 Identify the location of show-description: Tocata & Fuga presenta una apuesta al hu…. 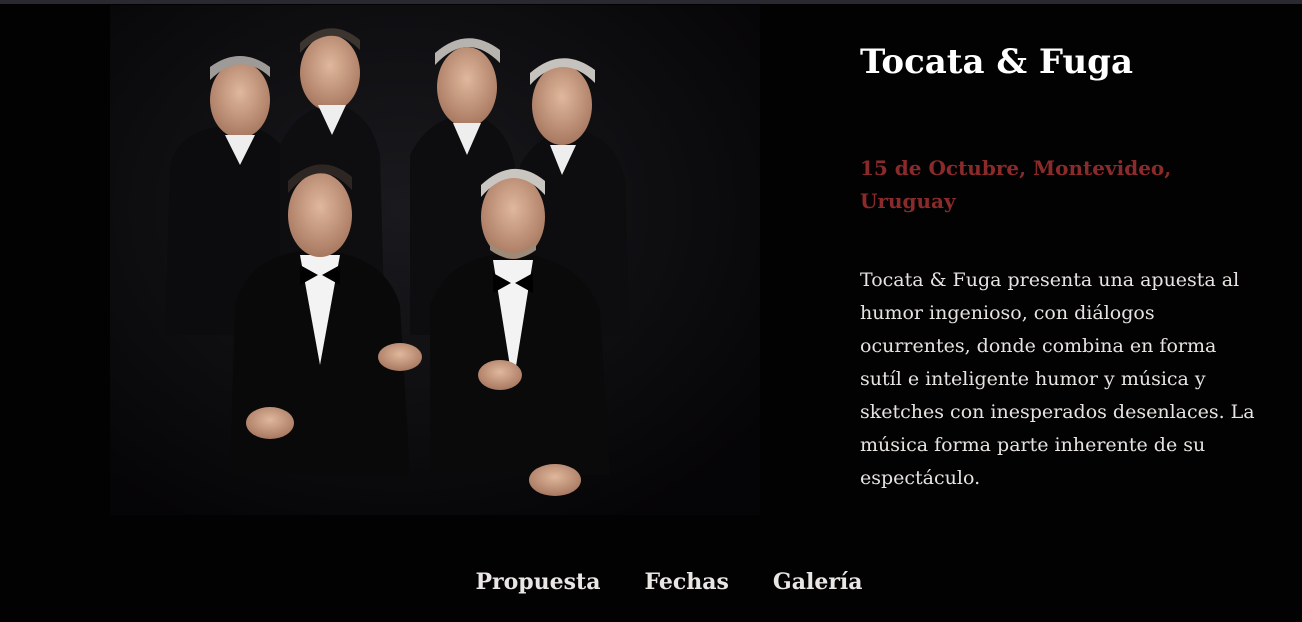
(1057, 379).